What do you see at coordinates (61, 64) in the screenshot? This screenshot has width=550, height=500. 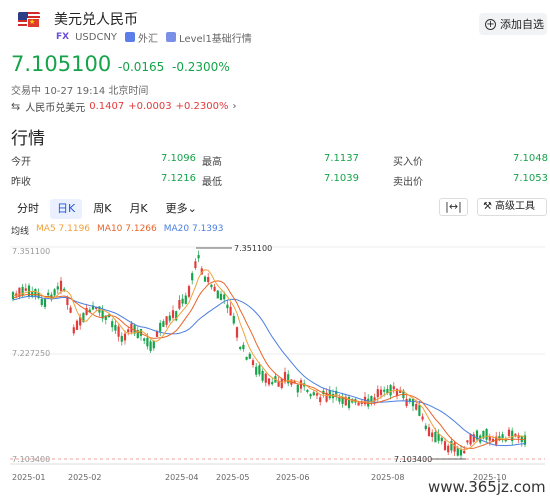 I see `current-price: 7.105100` at bounding box center [61, 64].